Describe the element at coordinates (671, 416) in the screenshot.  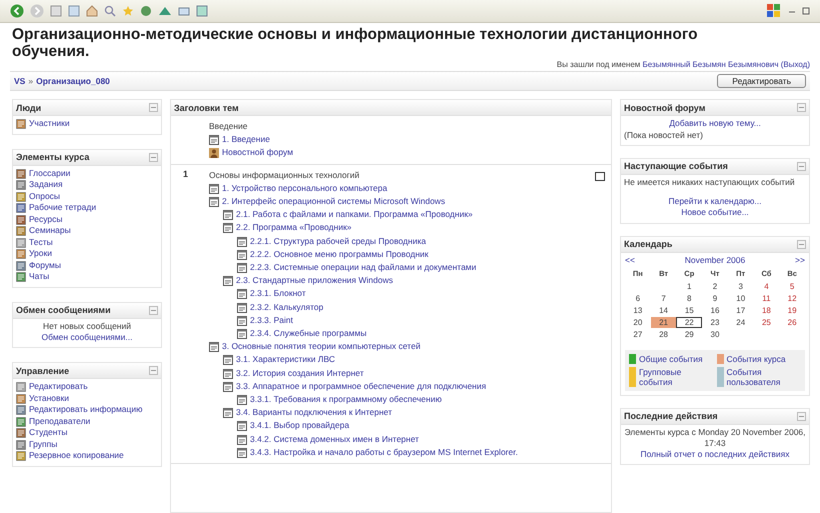
I see `block-title: Последние действия` at that location.